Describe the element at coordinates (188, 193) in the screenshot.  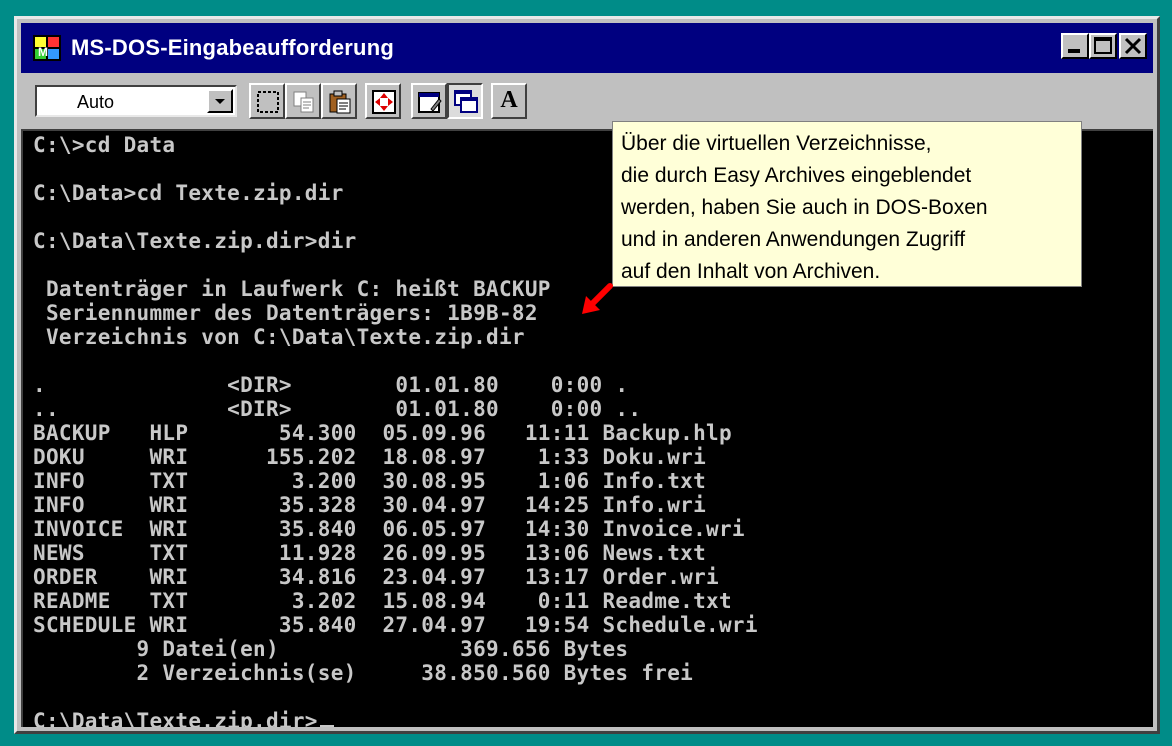
I see `console-line: C:\Data>cd Texte.zip.dir` at that location.